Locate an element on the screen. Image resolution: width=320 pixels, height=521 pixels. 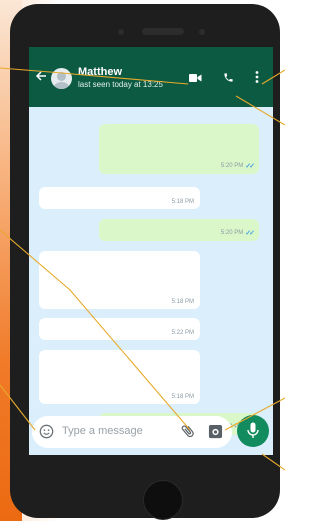
callout-line-mic is located at coordinates (273, 462).